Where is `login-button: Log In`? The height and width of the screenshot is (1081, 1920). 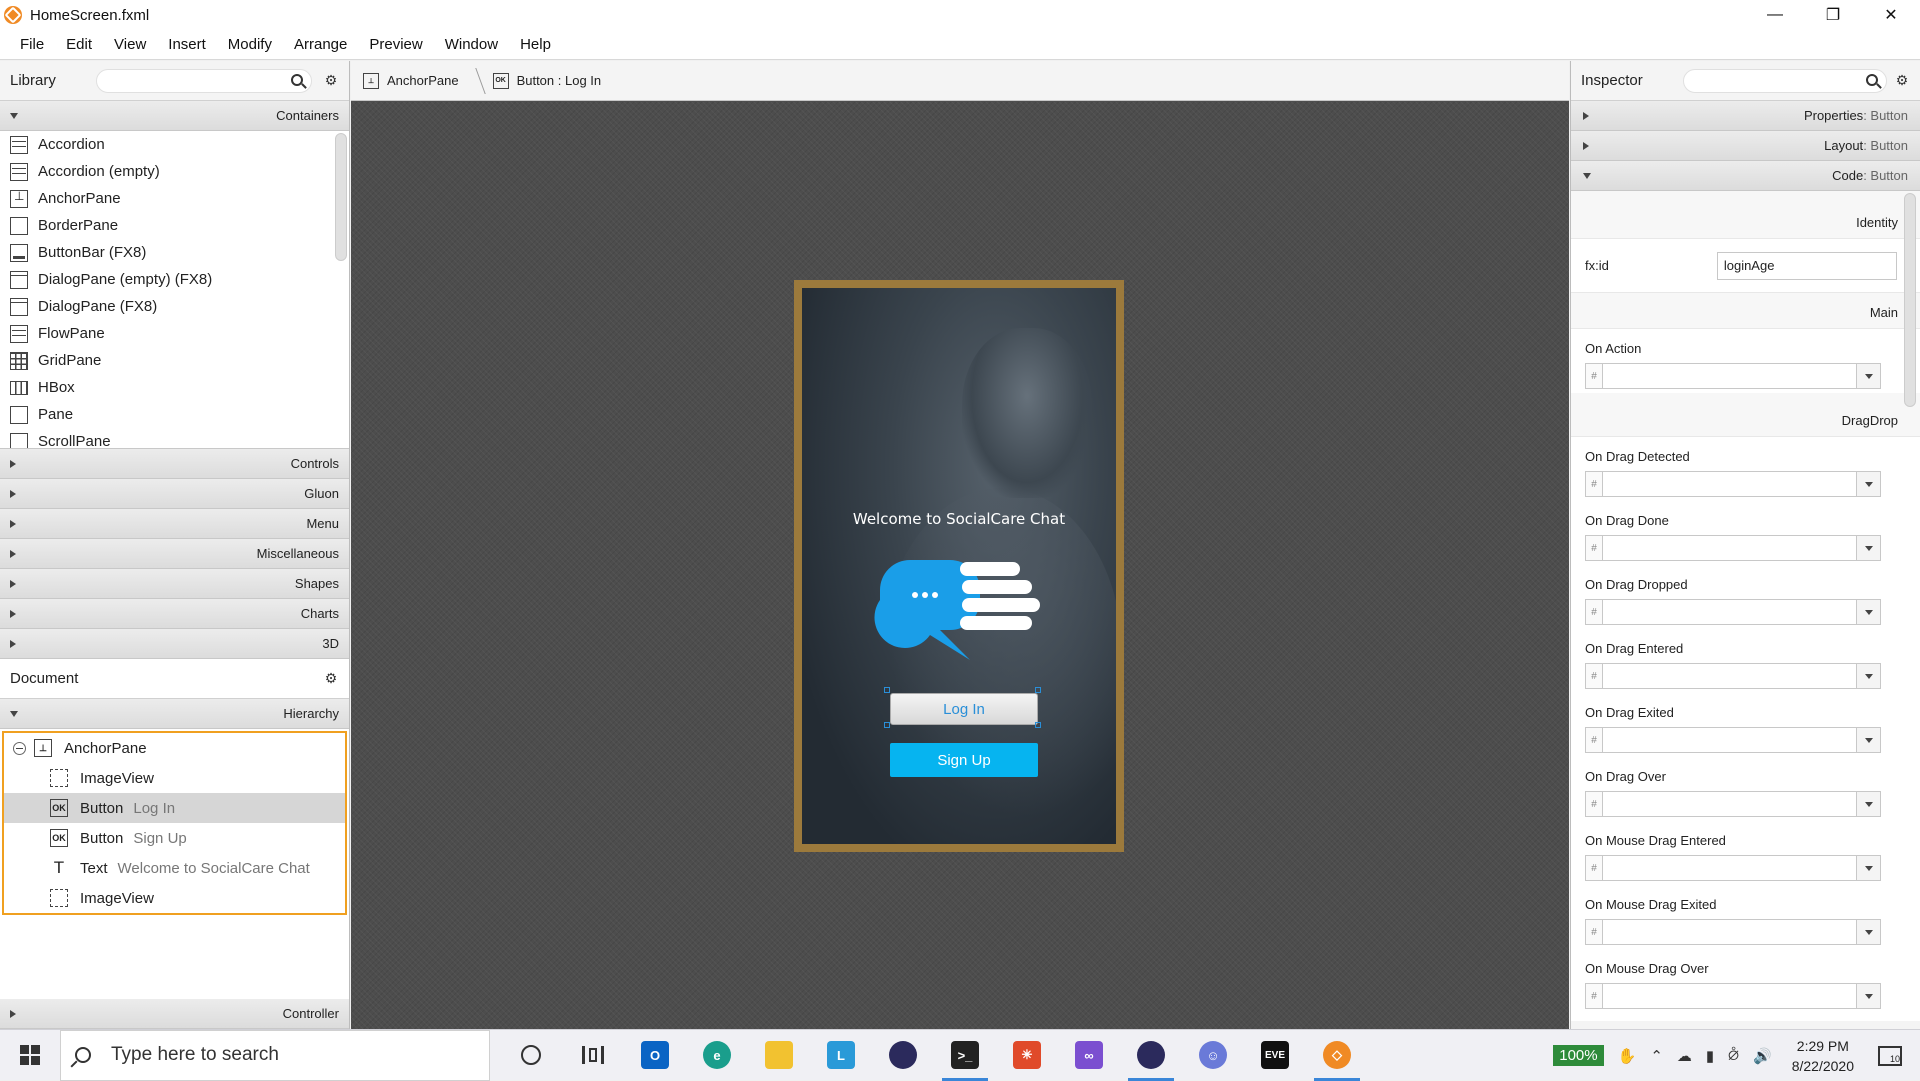
login-button: Log In is located at coordinates (964, 709).